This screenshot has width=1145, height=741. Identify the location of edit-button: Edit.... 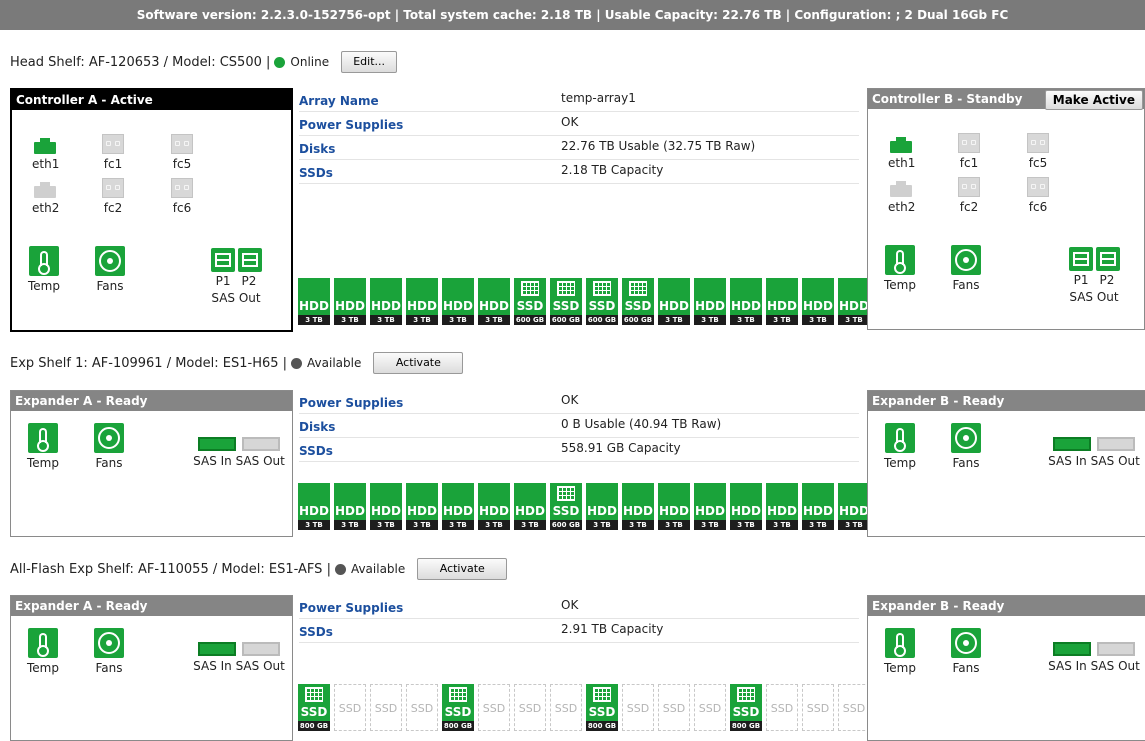
(369, 62).